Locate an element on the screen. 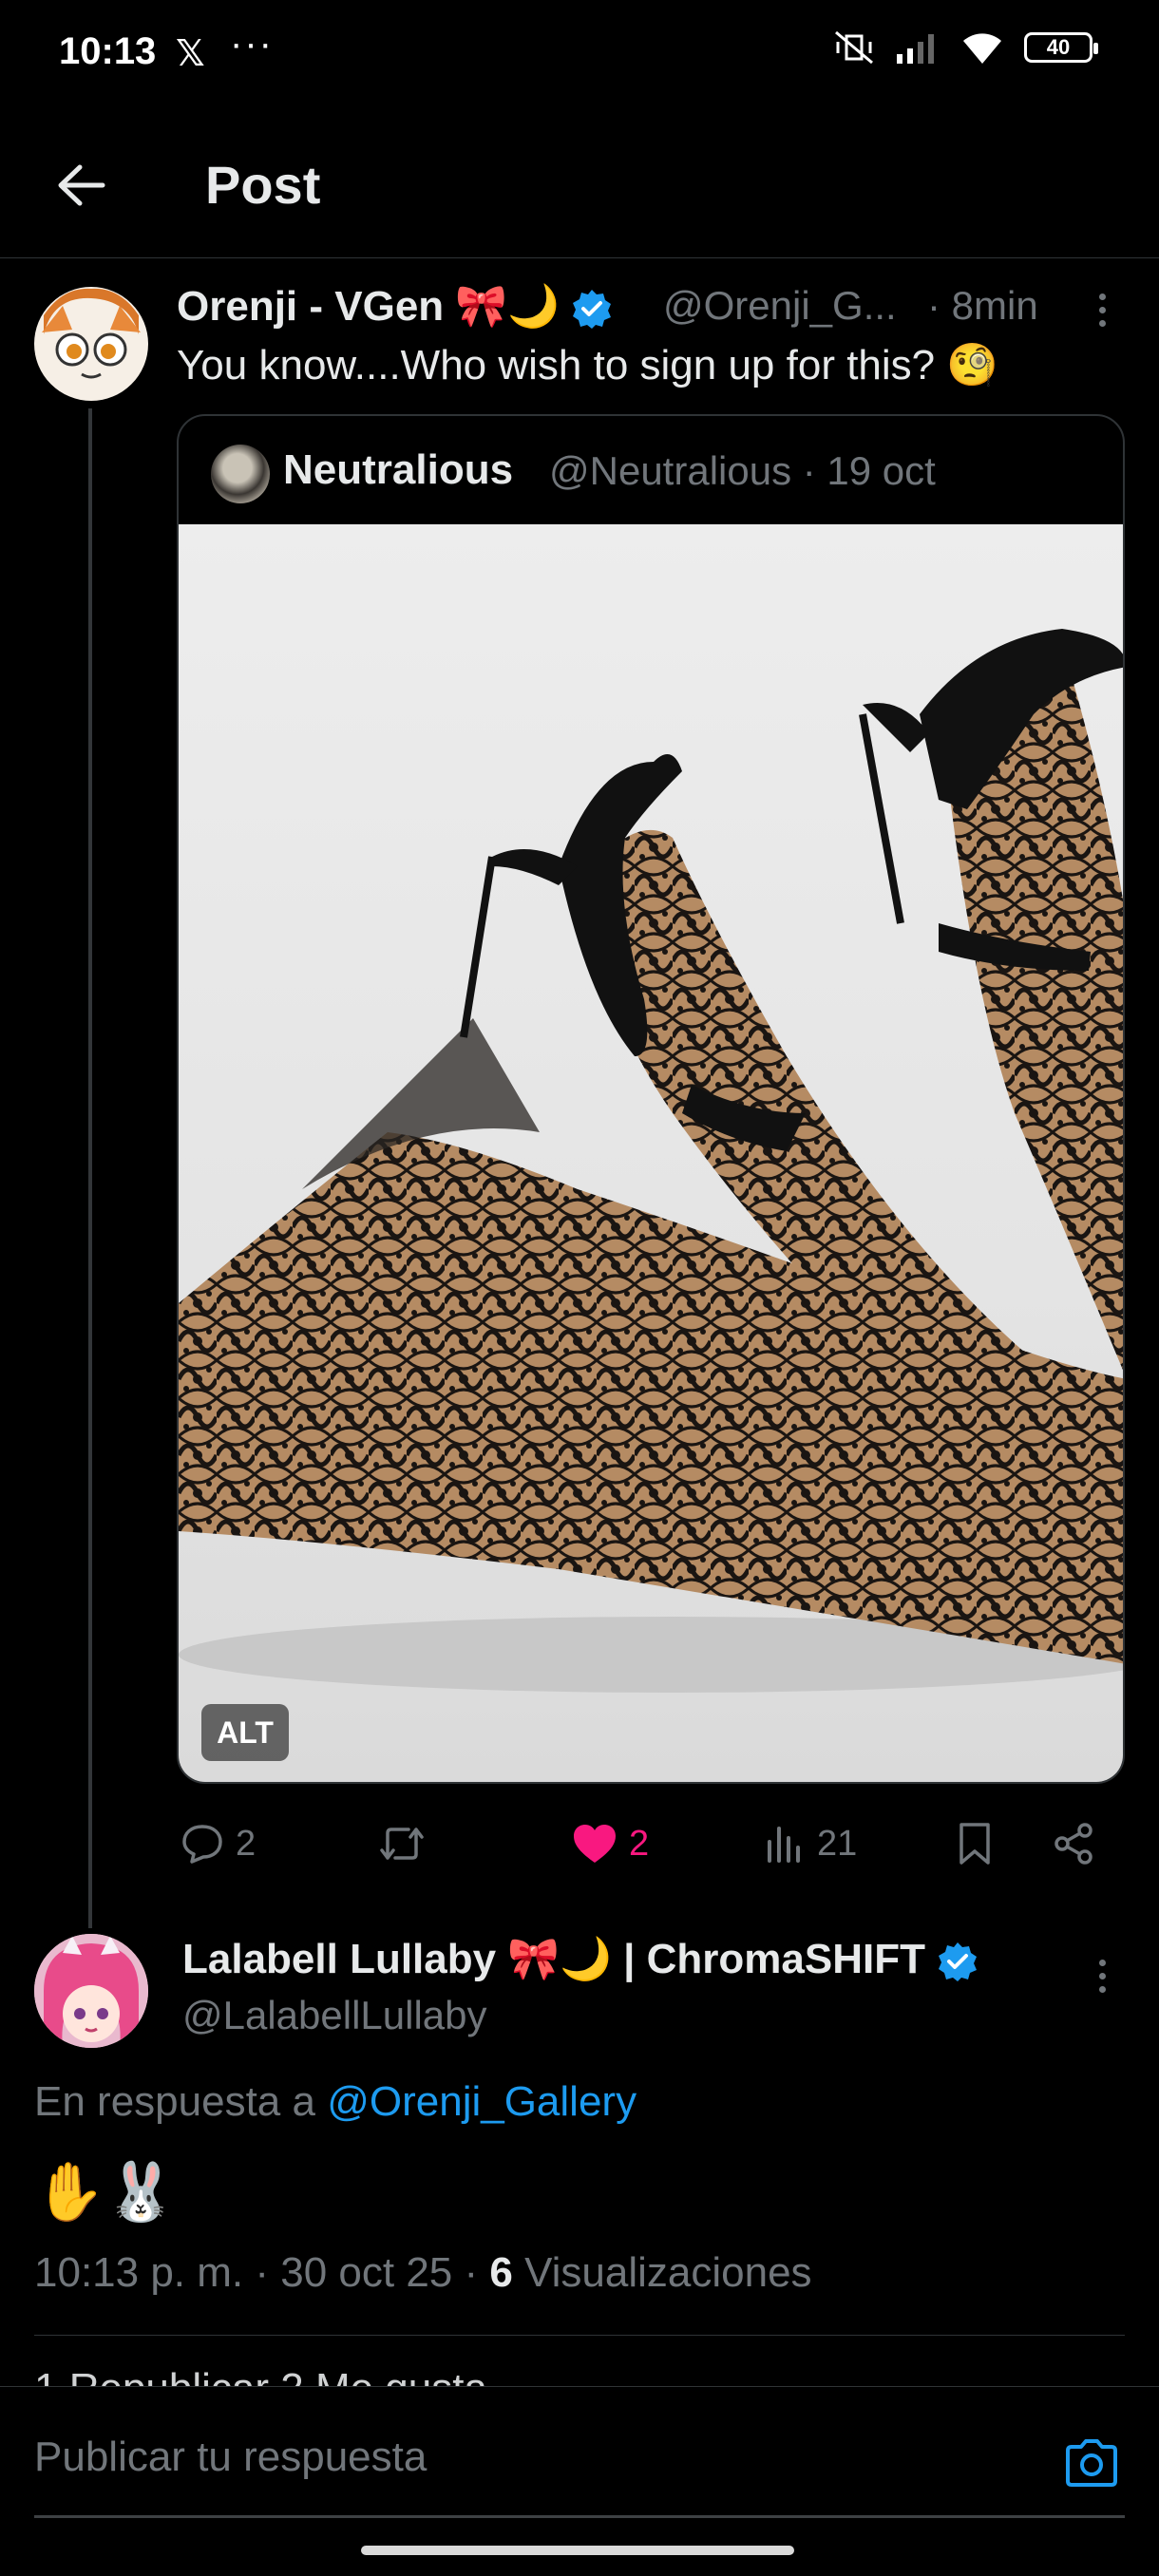 Image resolution: width=1159 pixels, height=2576 pixels. views-count: 21 is located at coordinates (837, 1843).